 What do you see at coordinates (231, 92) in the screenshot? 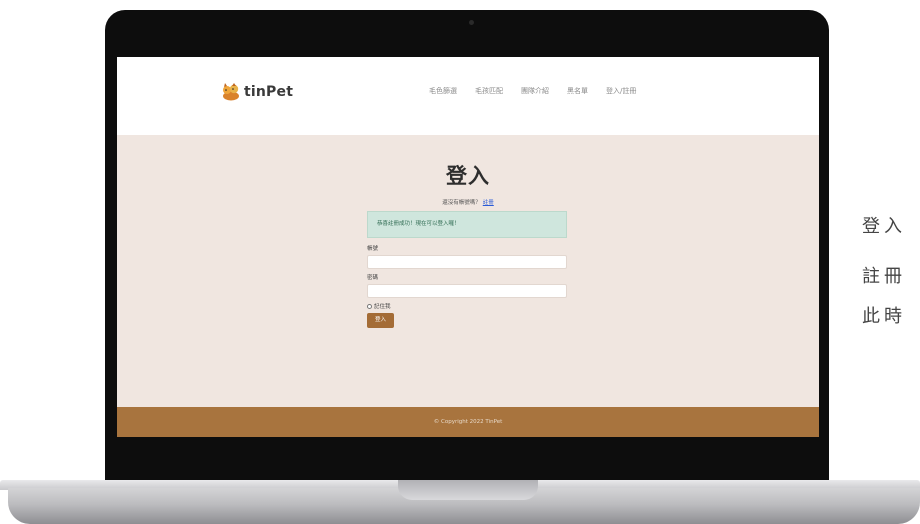
I see `pet-logo-icon` at bounding box center [231, 92].